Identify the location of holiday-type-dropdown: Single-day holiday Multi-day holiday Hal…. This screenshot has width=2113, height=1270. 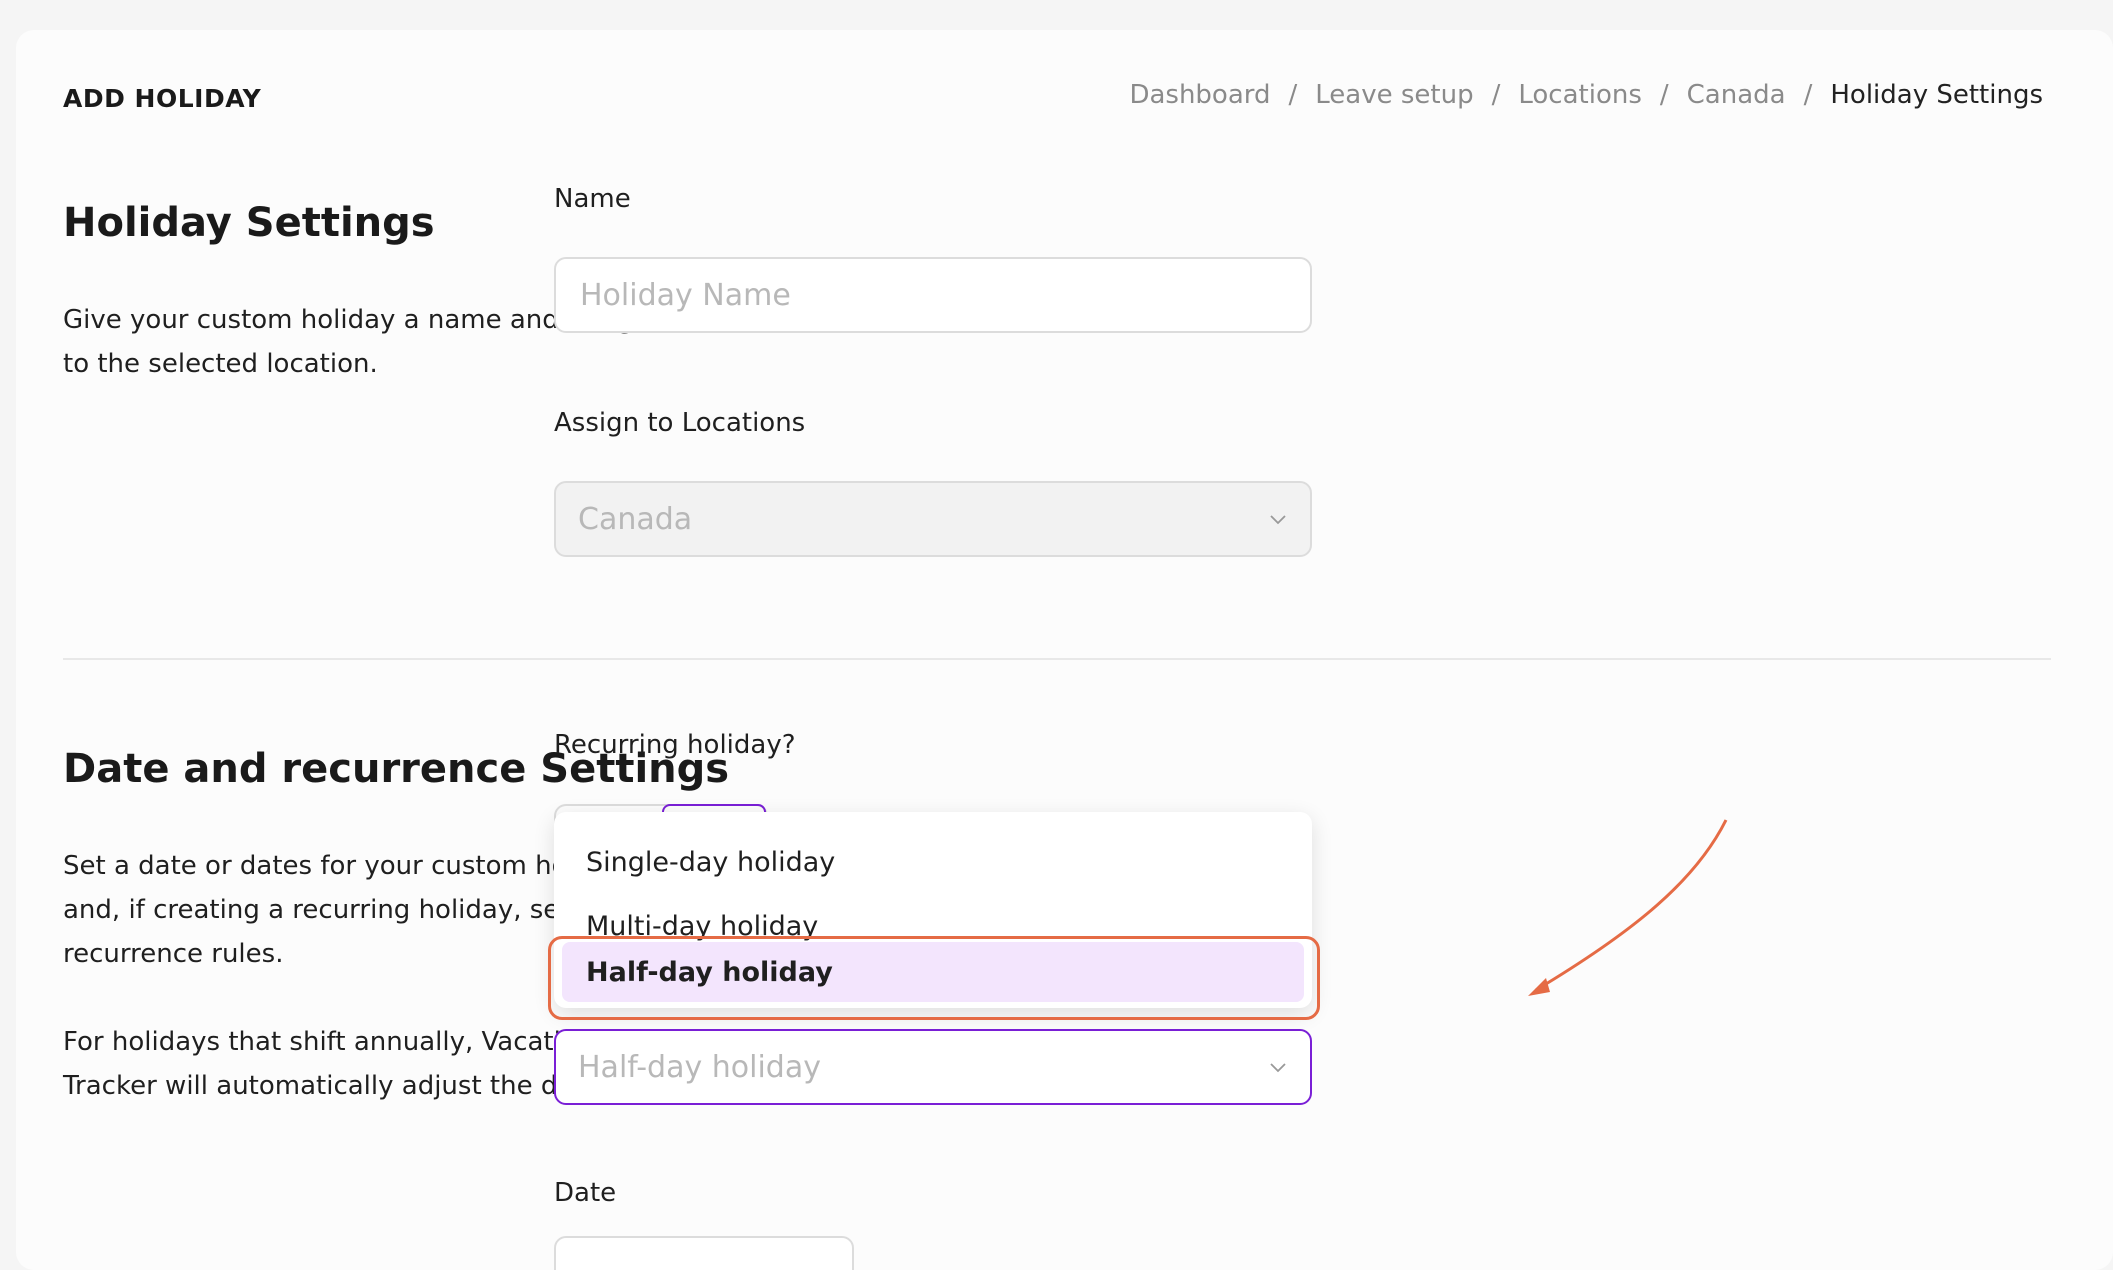
(933, 910).